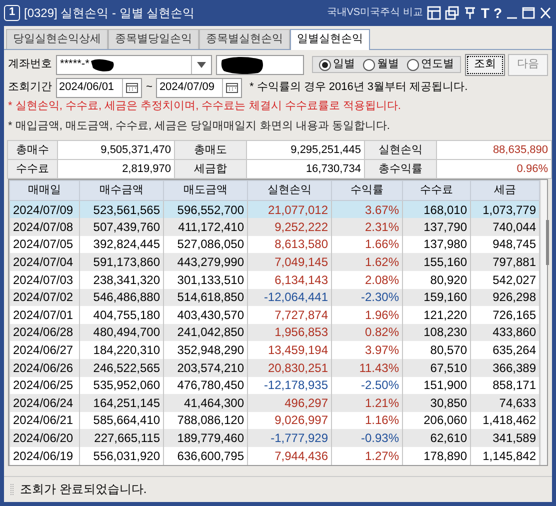  What do you see at coordinates (505, 190) in the screenshot?
I see `column-header: 세금` at bounding box center [505, 190].